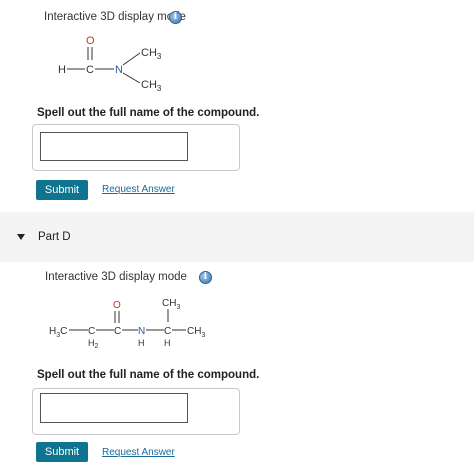 The width and height of the screenshot is (474, 475). I want to click on collapse-triangle-icon, so click(21, 237).